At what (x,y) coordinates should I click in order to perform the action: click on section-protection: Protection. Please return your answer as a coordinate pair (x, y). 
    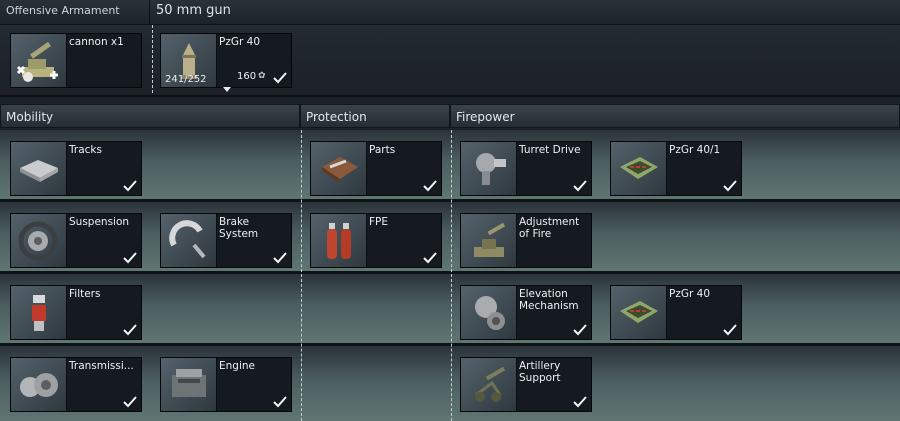
    Looking at the image, I should click on (375, 116).